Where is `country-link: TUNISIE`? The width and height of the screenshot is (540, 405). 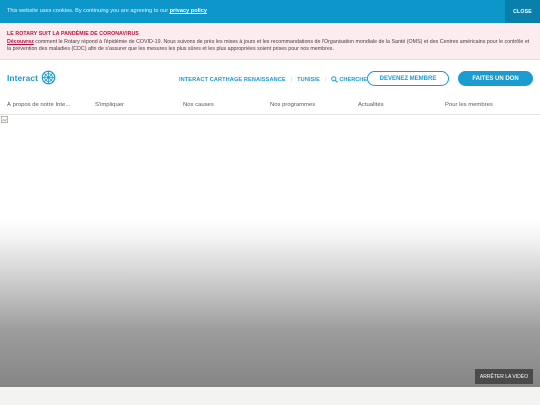 country-link: TUNISIE is located at coordinates (308, 80).